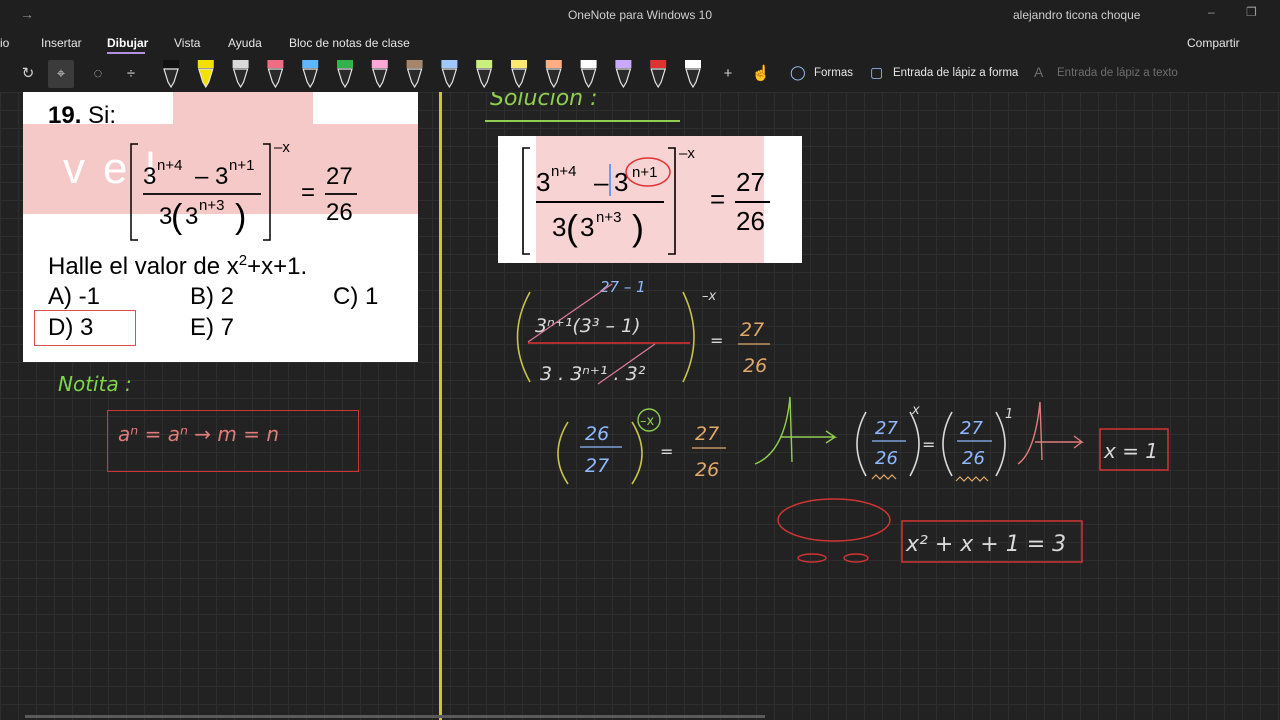 The image size is (1280, 720). I want to click on tab-dibujar: Dibujar, so click(127, 43).